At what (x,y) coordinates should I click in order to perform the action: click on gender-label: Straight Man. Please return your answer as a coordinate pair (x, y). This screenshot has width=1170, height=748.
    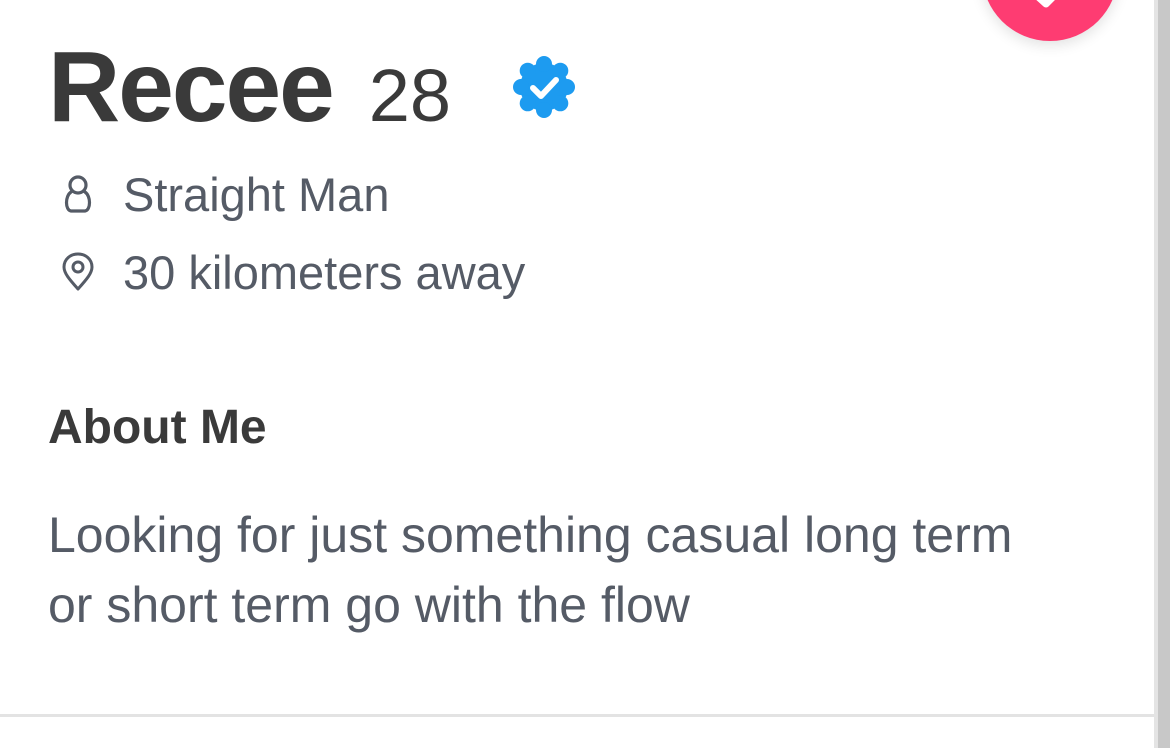
    Looking at the image, I should click on (256, 194).